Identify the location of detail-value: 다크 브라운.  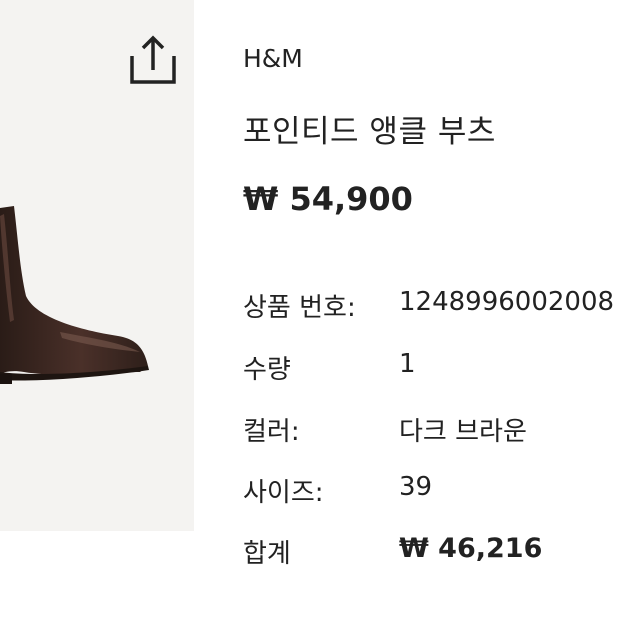
(463, 432).